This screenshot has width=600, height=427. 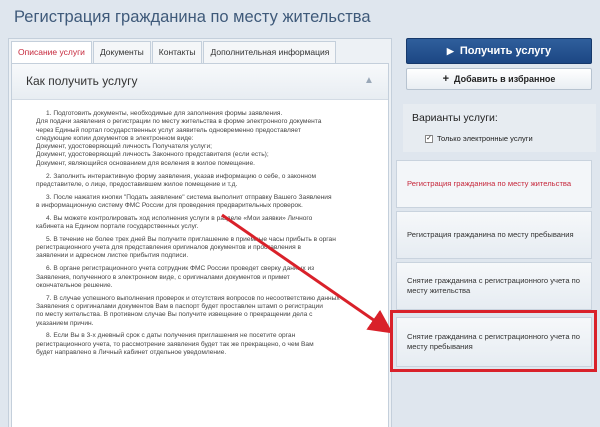 What do you see at coordinates (270, 52) in the screenshot?
I see `tab-additional-info: Дополнительная информация` at bounding box center [270, 52].